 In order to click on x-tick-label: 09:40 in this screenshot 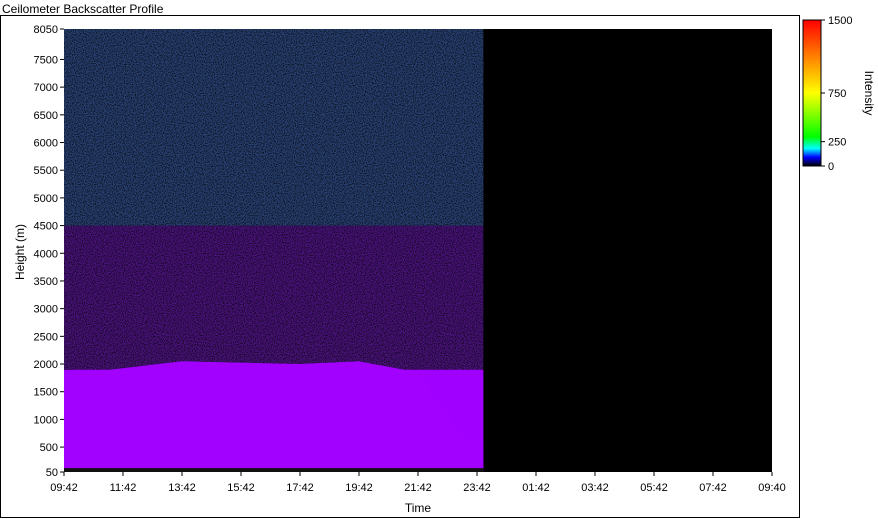, I will do `click(772, 488)`.